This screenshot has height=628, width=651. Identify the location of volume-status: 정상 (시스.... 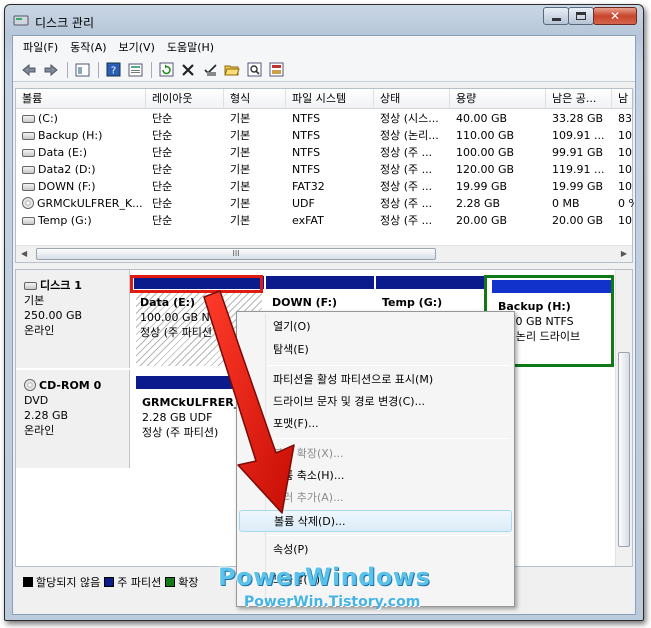
(409, 118).